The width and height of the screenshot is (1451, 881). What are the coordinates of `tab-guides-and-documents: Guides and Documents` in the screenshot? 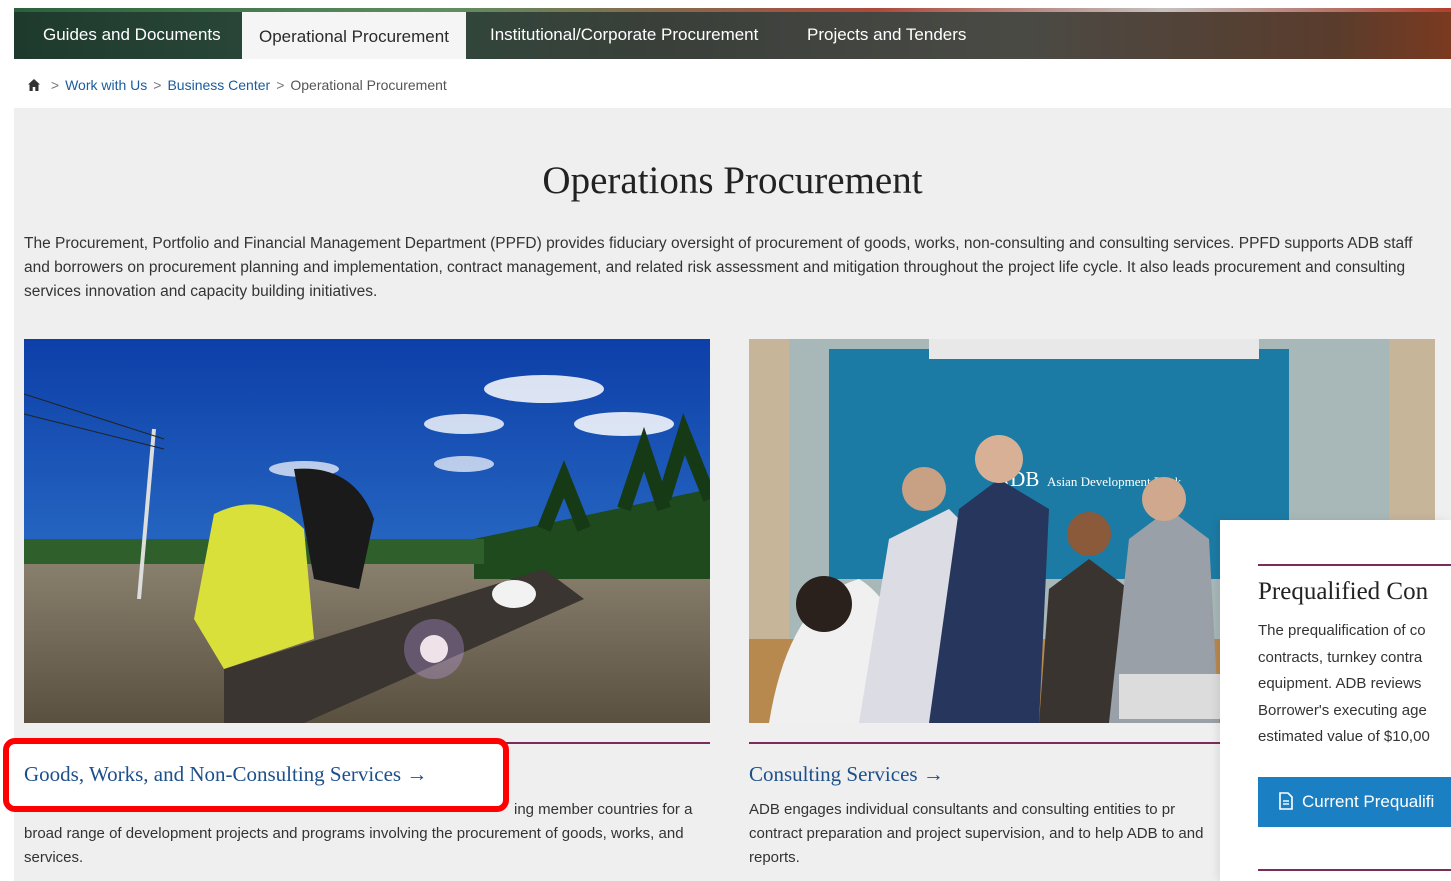 It's located at (132, 33).